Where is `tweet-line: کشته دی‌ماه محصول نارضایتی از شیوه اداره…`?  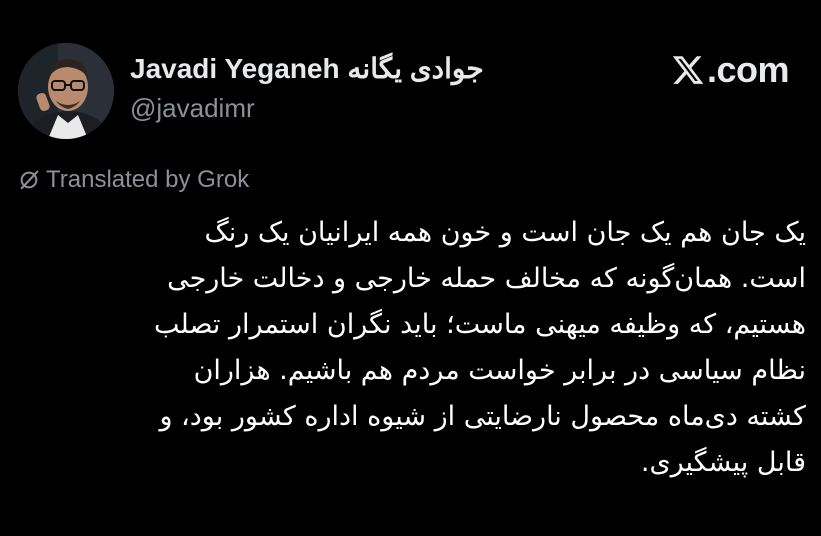
tweet-line: کشته دی‌ماه محصول نارضایتی از شیوه اداره… is located at coordinates (482, 416).